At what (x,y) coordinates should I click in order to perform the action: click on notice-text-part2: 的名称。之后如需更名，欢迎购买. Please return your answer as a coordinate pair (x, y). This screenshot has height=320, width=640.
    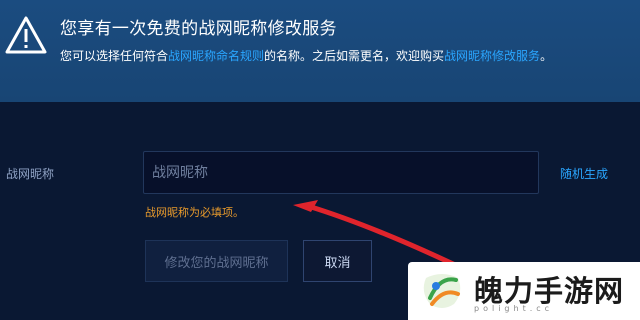
    Looking at the image, I should click on (354, 56).